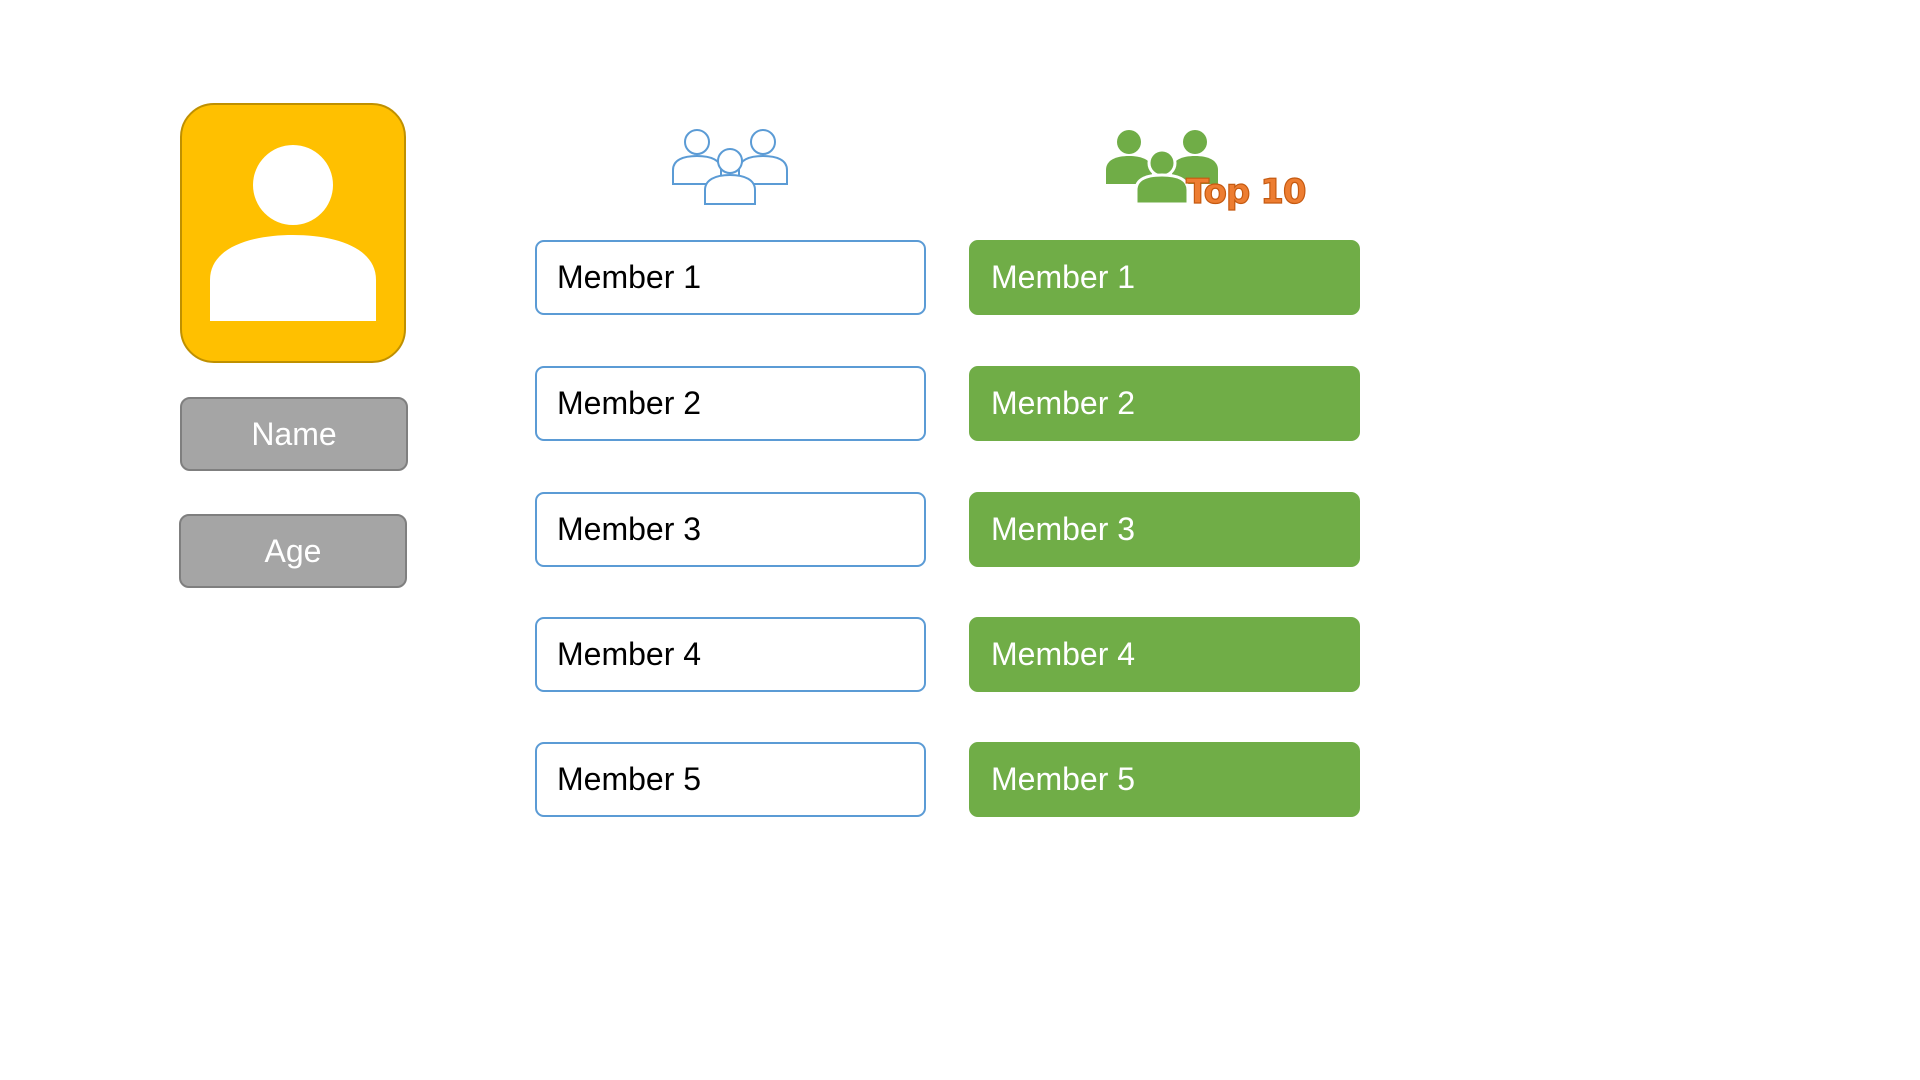 The width and height of the screenshot is (1920, 1080). Describe the element at coordinates (1164, 277) in the screenshot. I see `top-member-item: Member 1` at that location.